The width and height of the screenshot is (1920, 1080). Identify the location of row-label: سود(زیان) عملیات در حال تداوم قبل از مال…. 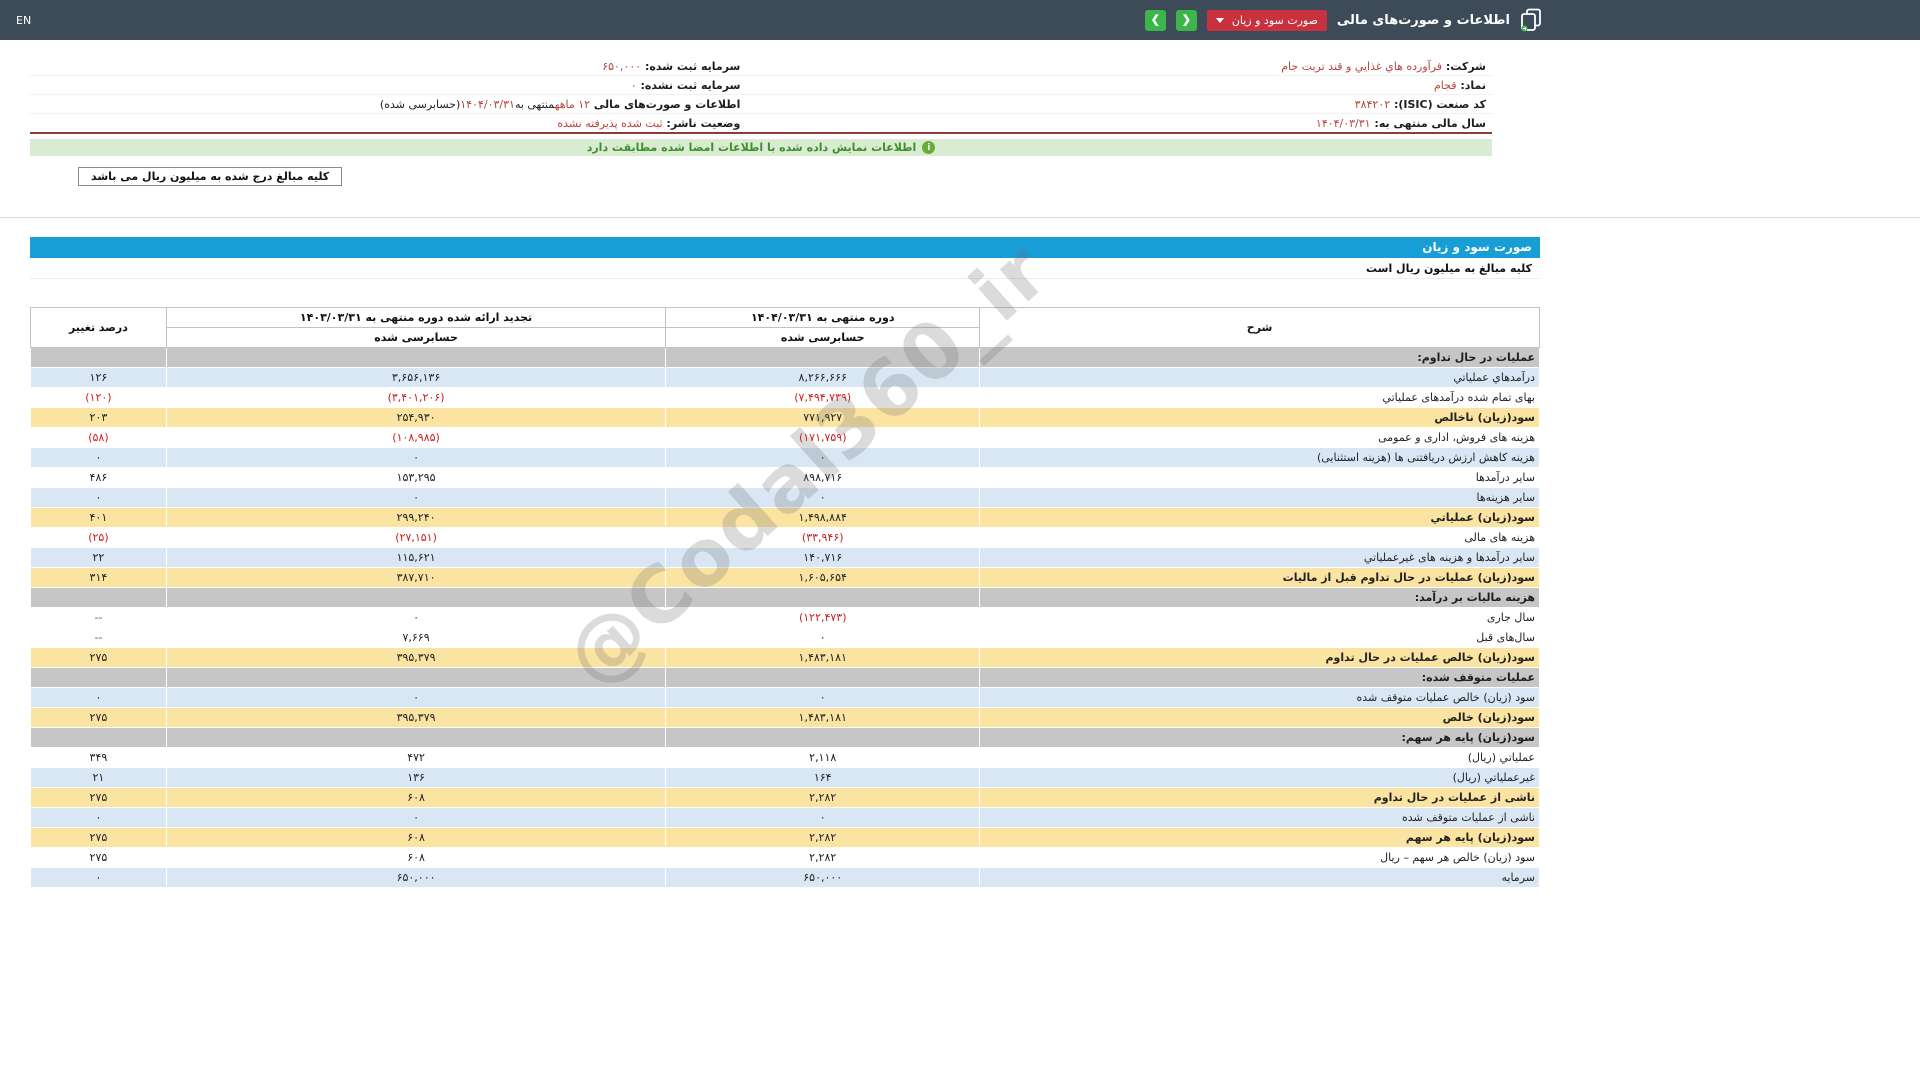
(1259, 577).